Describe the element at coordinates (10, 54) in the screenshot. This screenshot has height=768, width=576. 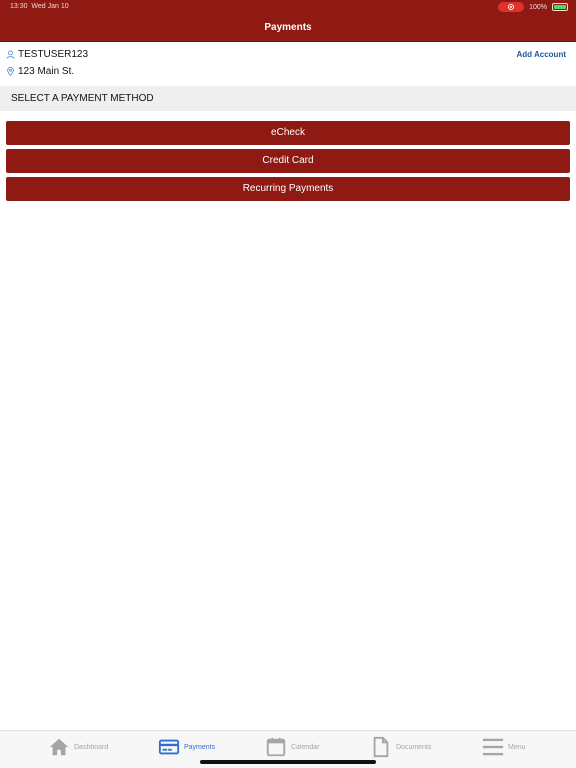
I see `user-icon` at that location.